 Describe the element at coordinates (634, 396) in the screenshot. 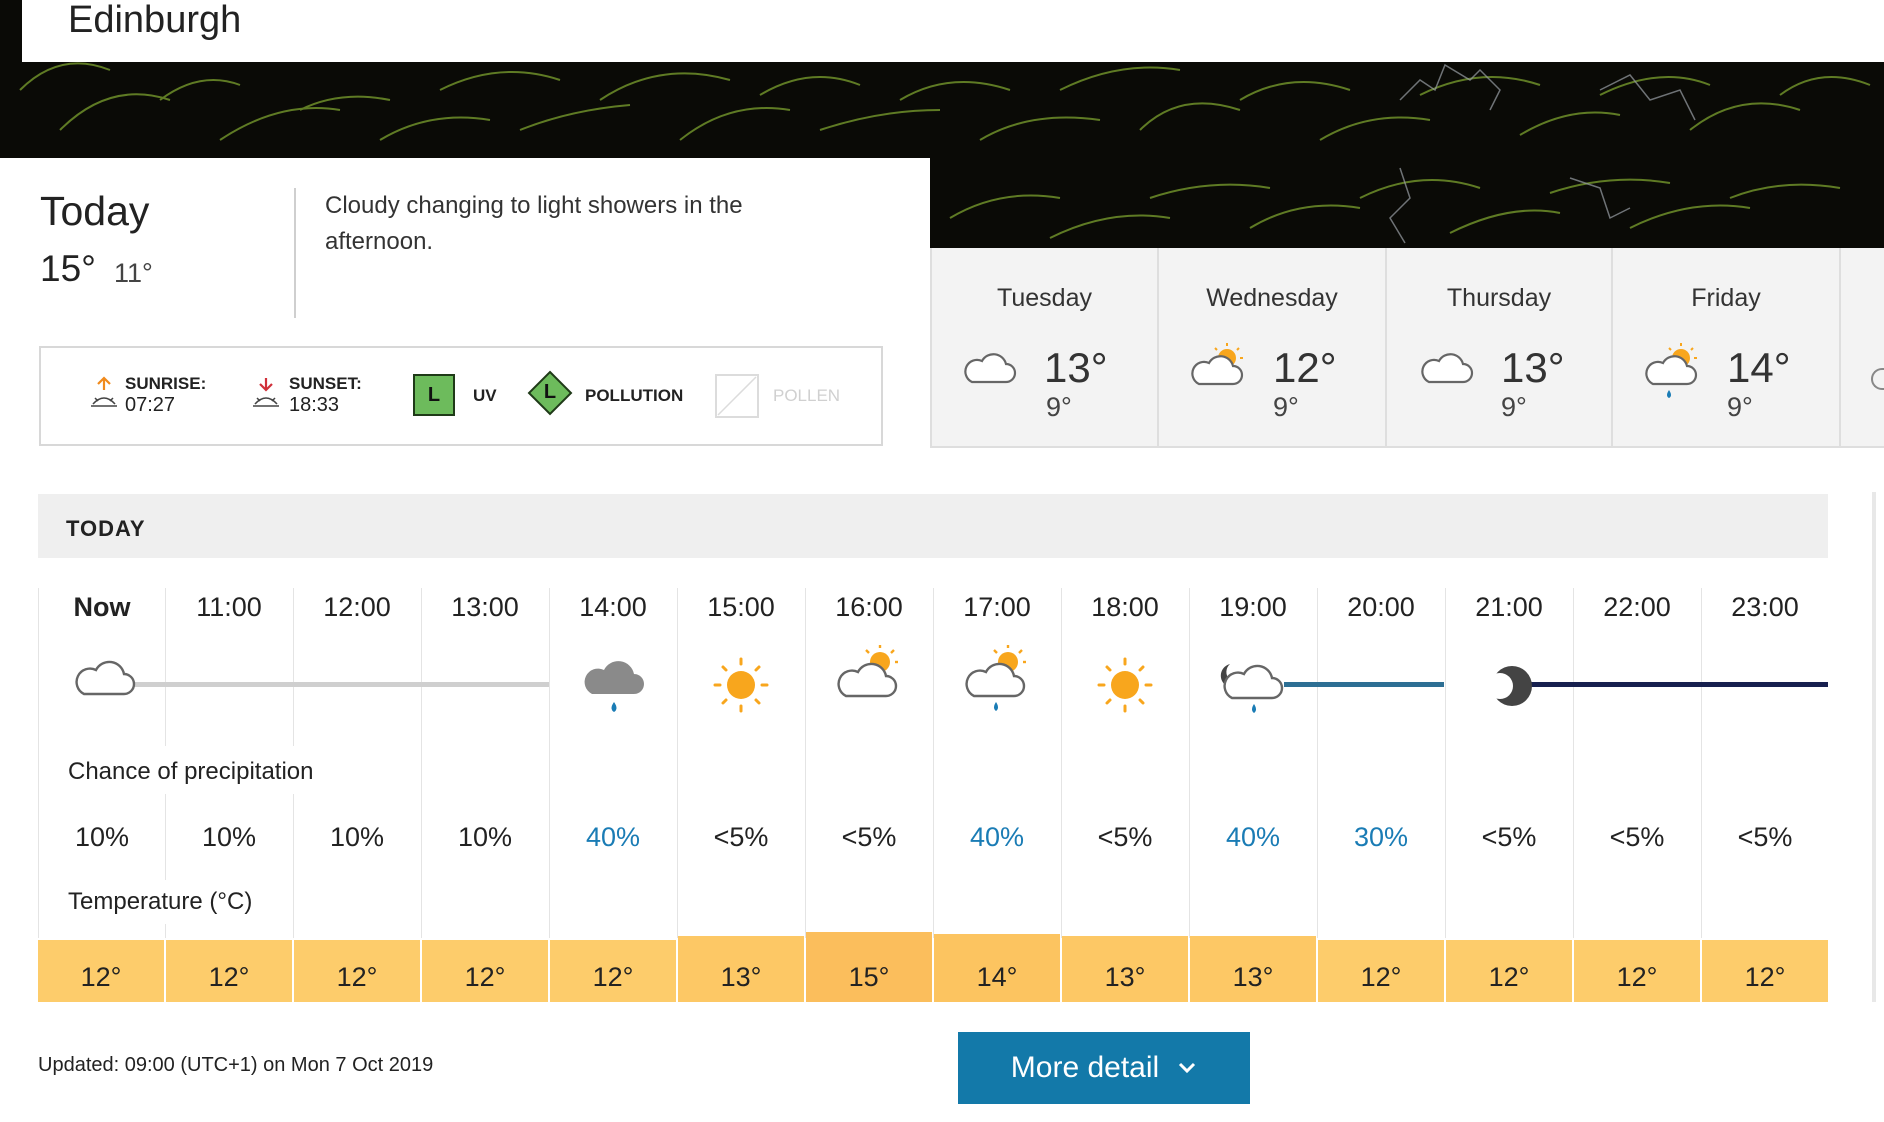

I see `pollution-label: POLLUTION` at that location.